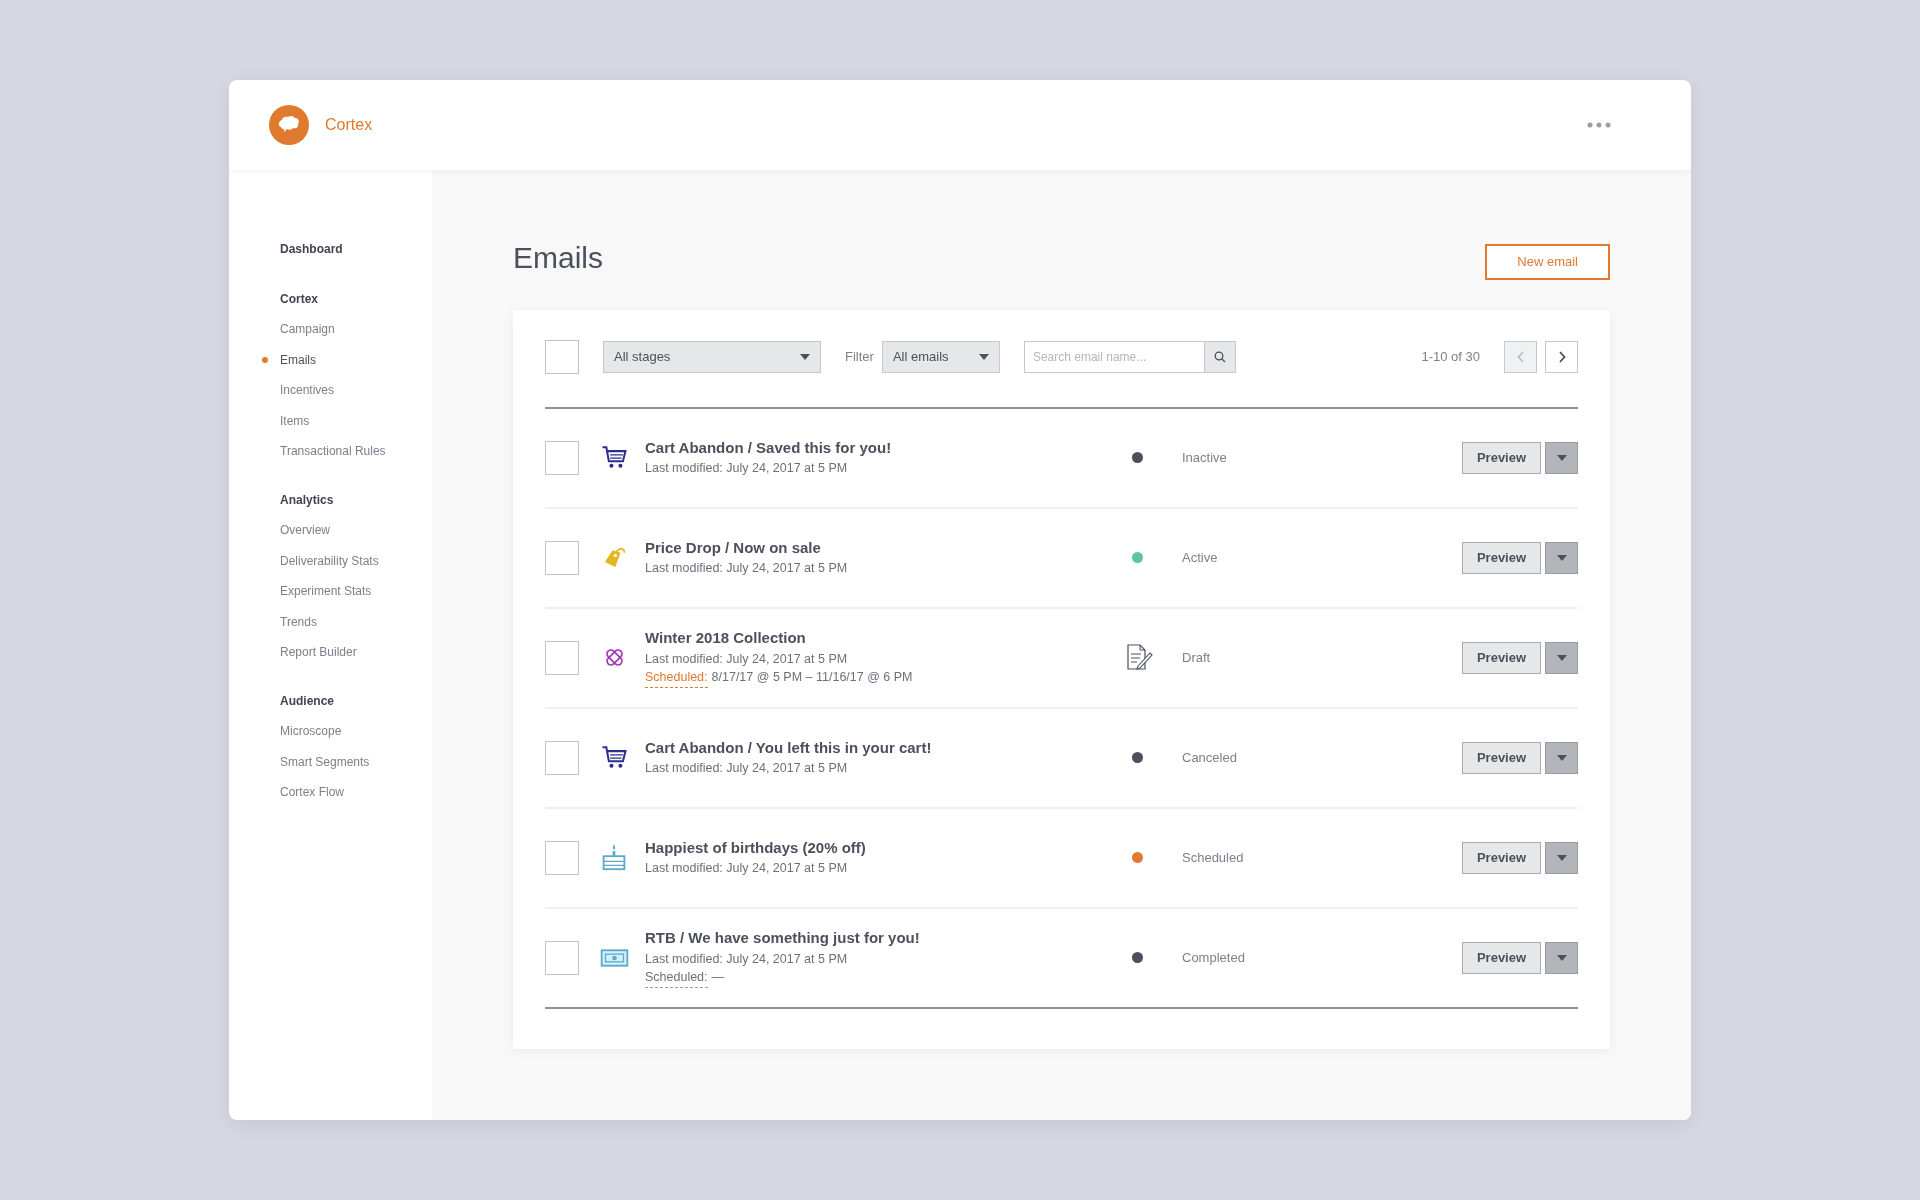 The width and height of the screenshot is (1920, 1200). Describe the element at coordinates (318, 652) in the screenshot. I see `sidebar-item: Report Builder` at that location.